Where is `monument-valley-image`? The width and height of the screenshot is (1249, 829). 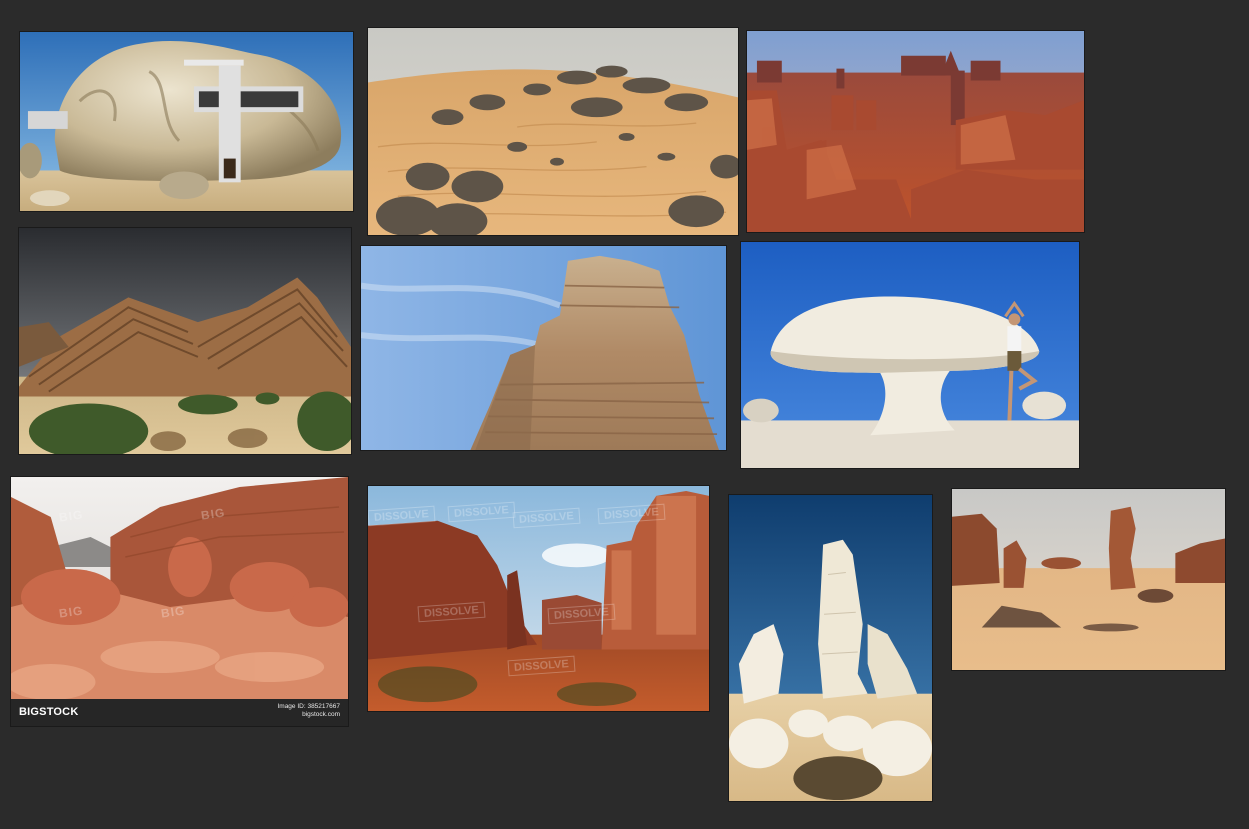 monument-valley-image is located at coordinates (915, 131).